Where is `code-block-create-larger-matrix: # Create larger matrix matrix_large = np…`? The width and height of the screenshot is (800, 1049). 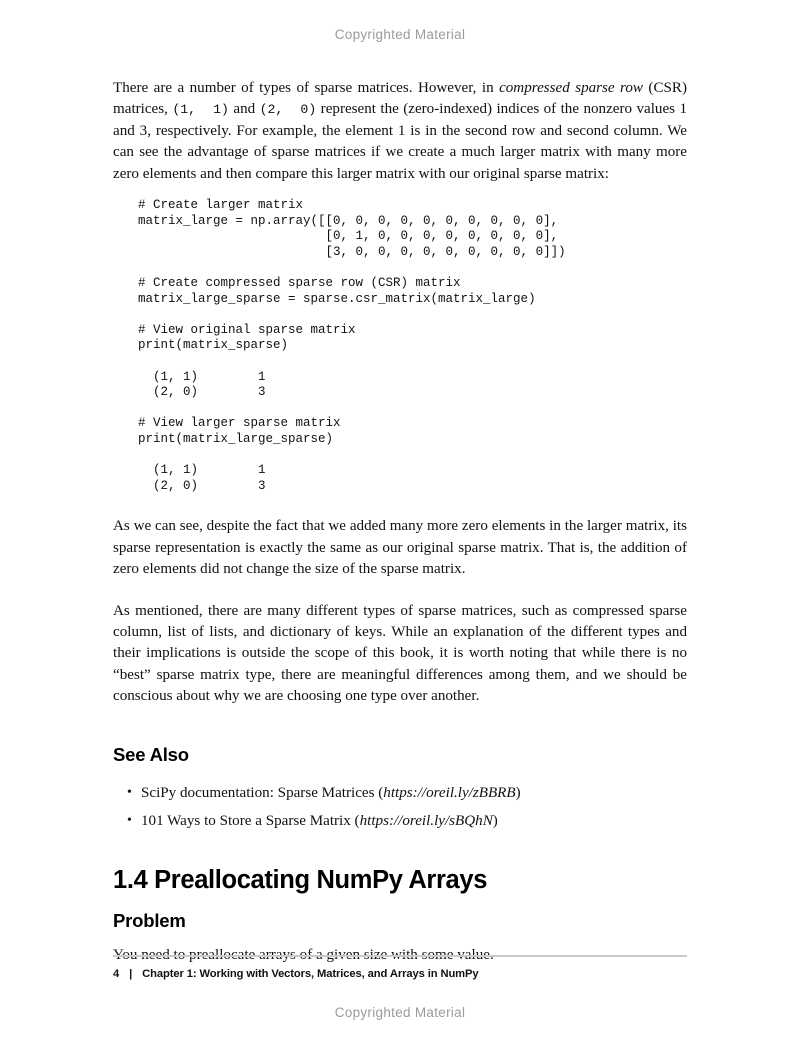 code-block-create-larger-matrix: # Create larger matrix matrix_large = np… is located at coordinates (352, 228).